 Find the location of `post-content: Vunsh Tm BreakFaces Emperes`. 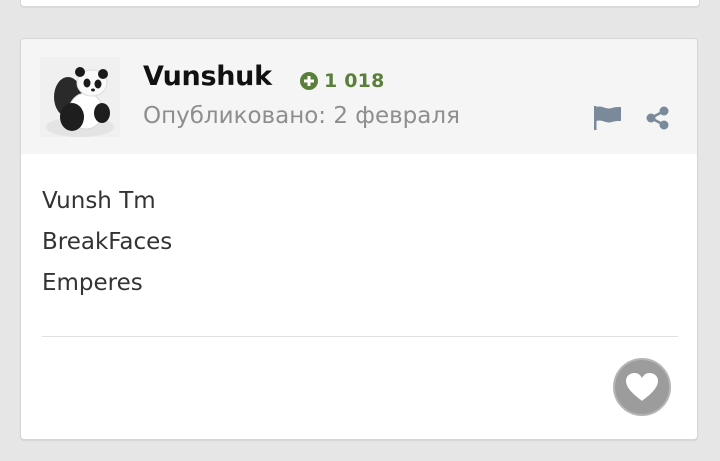

post-content: Vunsh Tm BreakFaces Emperes is located at coordinates (107, 247).